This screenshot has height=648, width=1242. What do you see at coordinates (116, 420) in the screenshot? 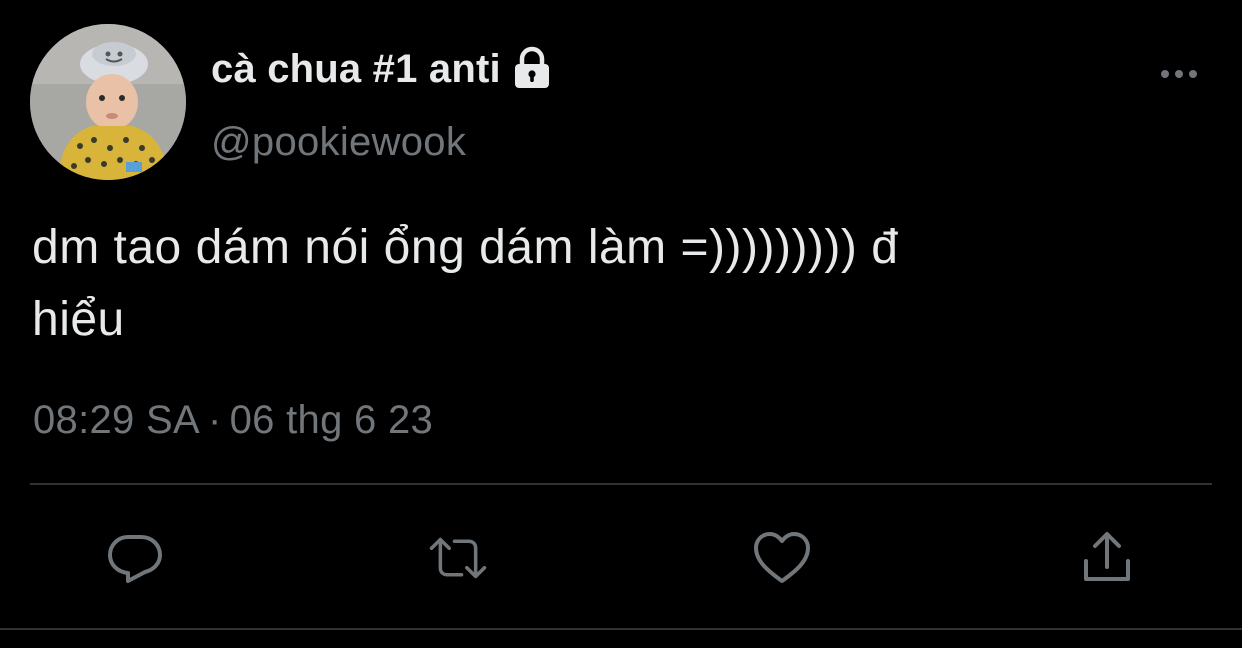
I see `tweet-time: 08:29 SA` at bounding box center [116, 420].